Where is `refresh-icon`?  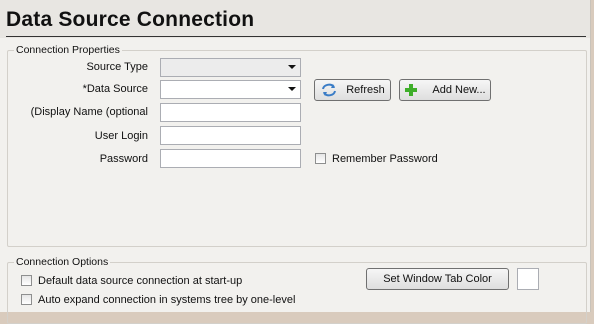 refresh-icon is located at coordinates (329, 90).